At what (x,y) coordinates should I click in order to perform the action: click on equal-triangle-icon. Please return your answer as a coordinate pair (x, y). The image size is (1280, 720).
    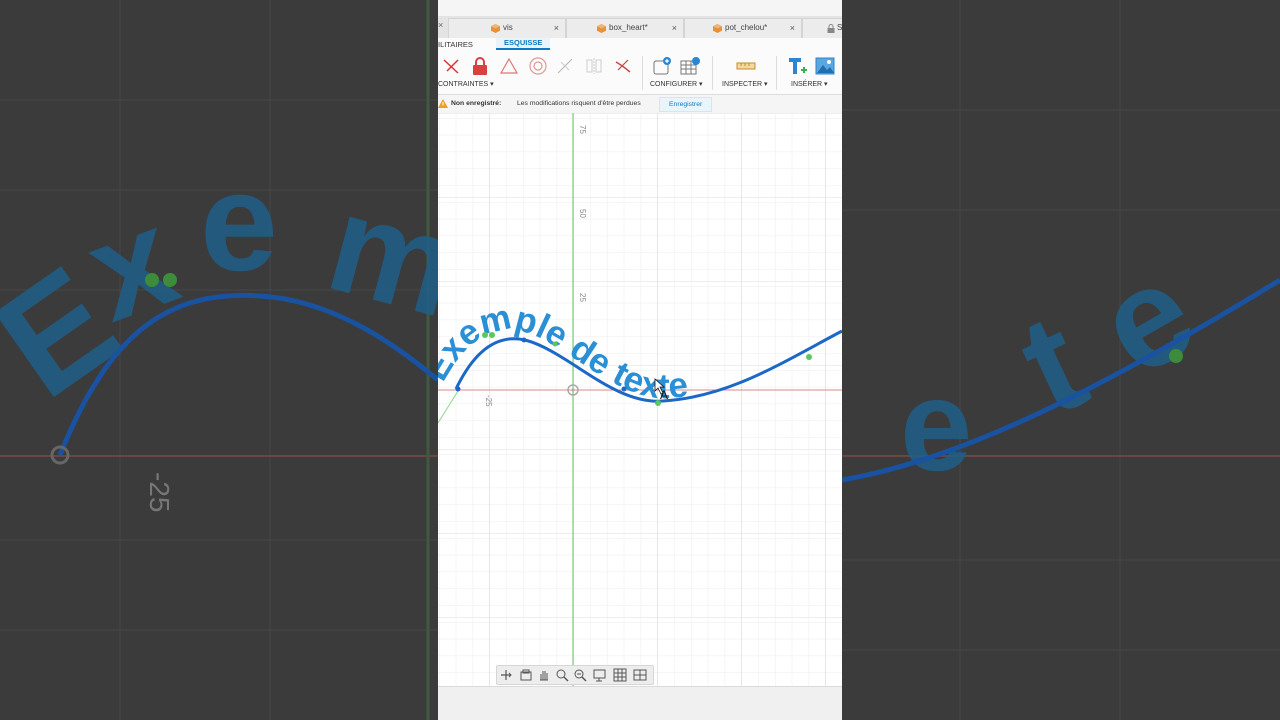
    Looking at the image, I should click on (509, 66).